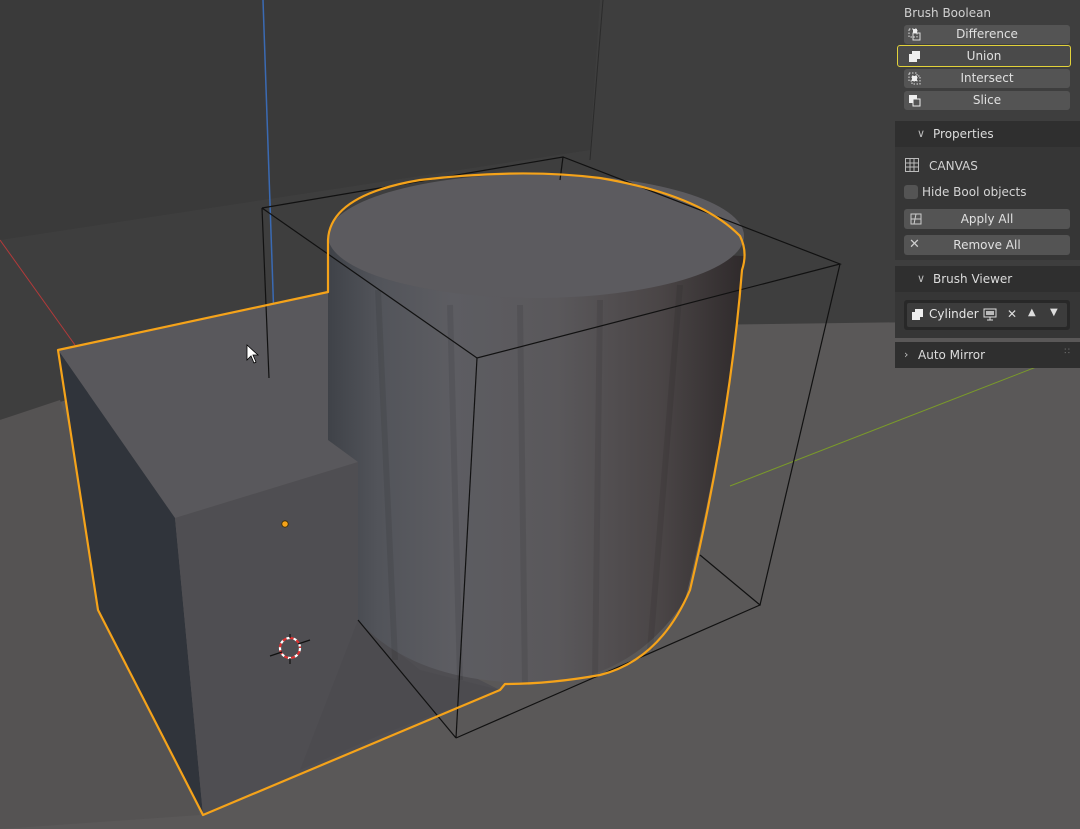 Image resolution: width=1080 pixels, height=829 pixels. I want to click on remove-all-label: Remove All, so click(987, 245).